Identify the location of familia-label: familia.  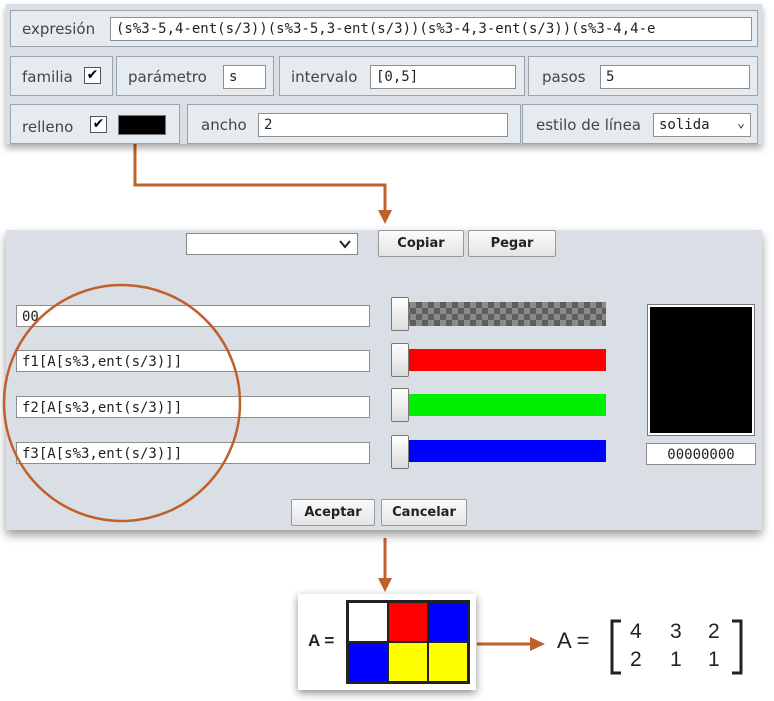
(47, 77).